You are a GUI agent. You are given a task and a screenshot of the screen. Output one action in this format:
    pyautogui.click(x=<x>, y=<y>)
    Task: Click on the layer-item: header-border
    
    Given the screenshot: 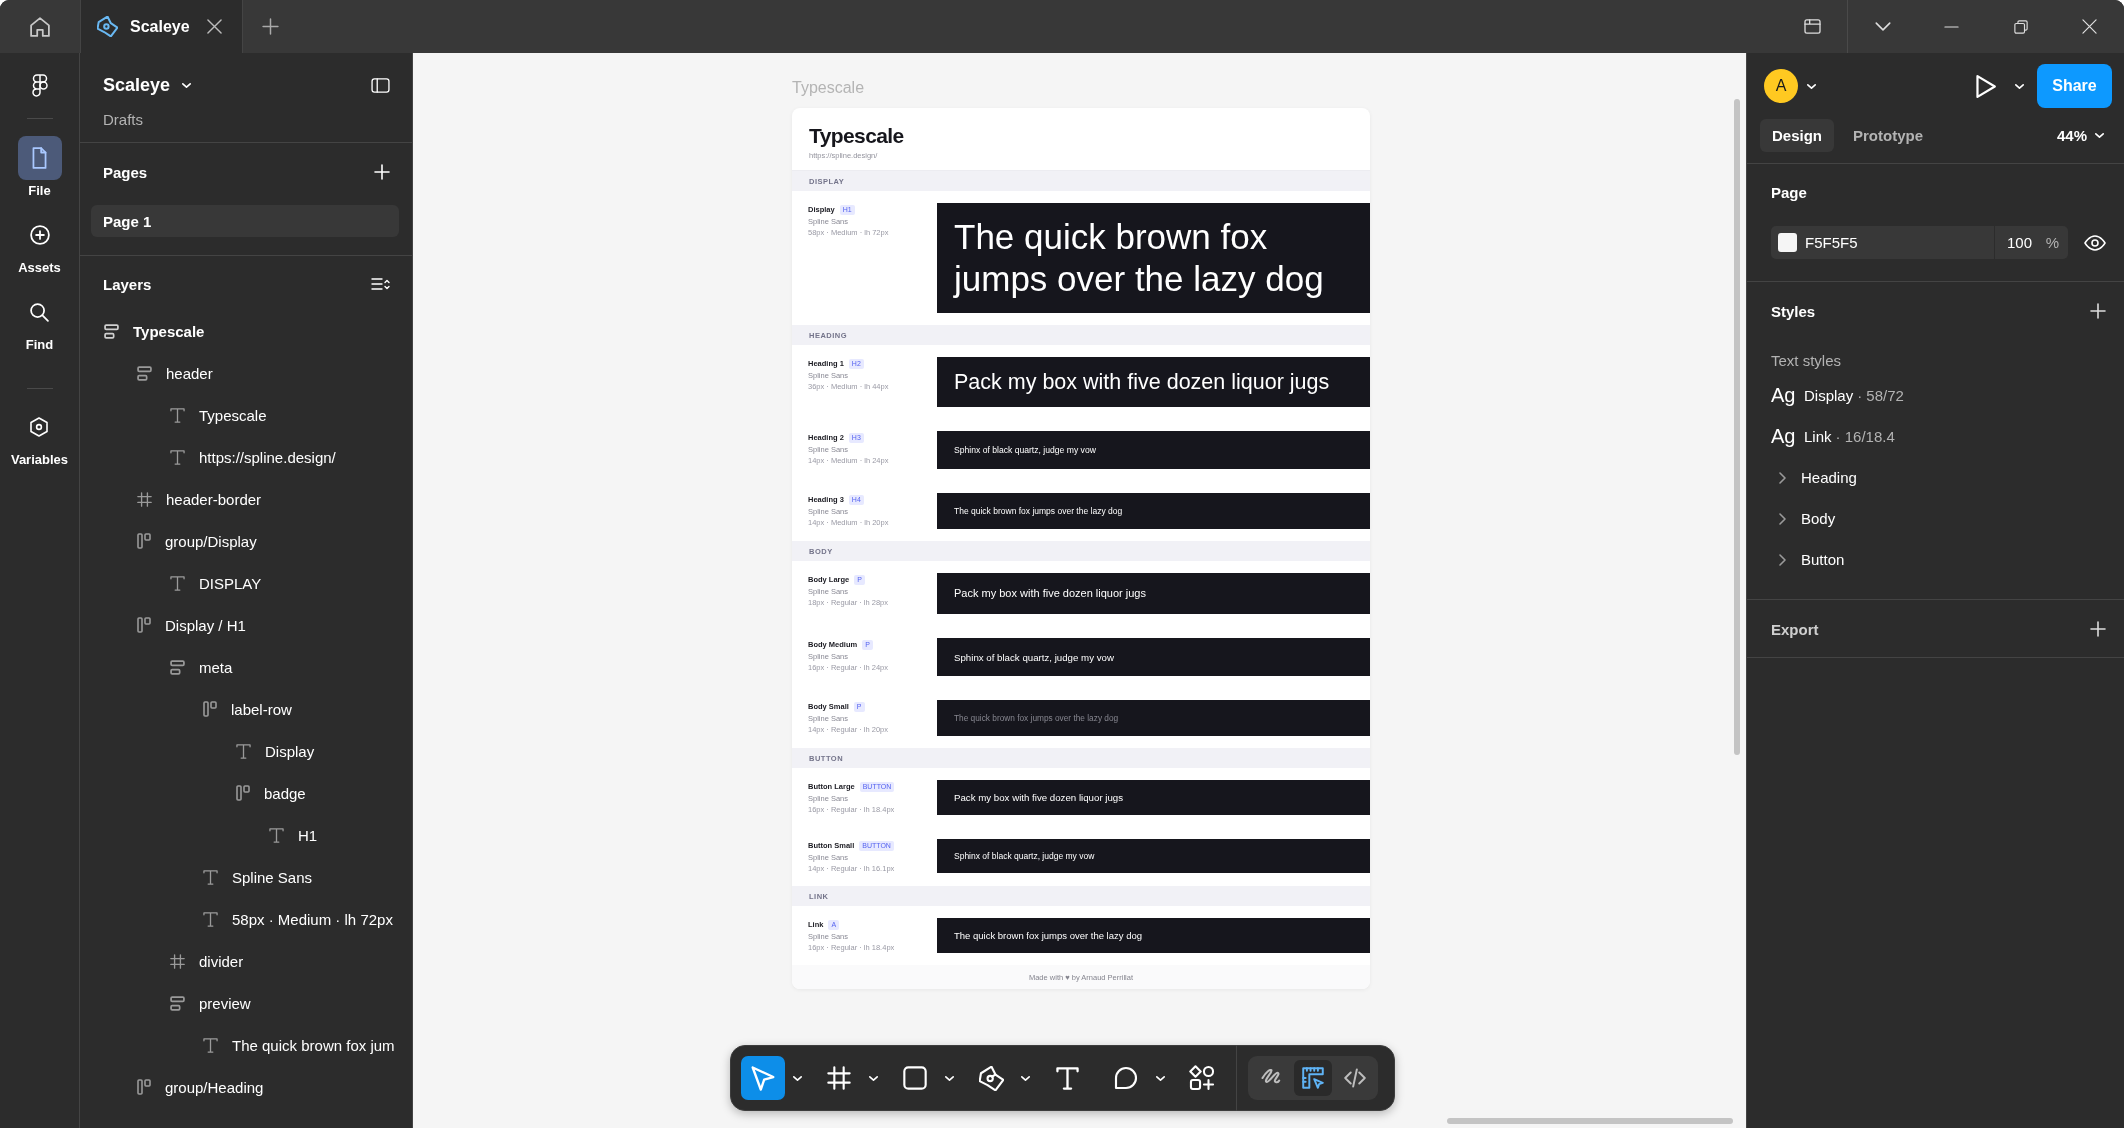 What is the action you would take?
    pyautogui.click(x=246, y=499)
    